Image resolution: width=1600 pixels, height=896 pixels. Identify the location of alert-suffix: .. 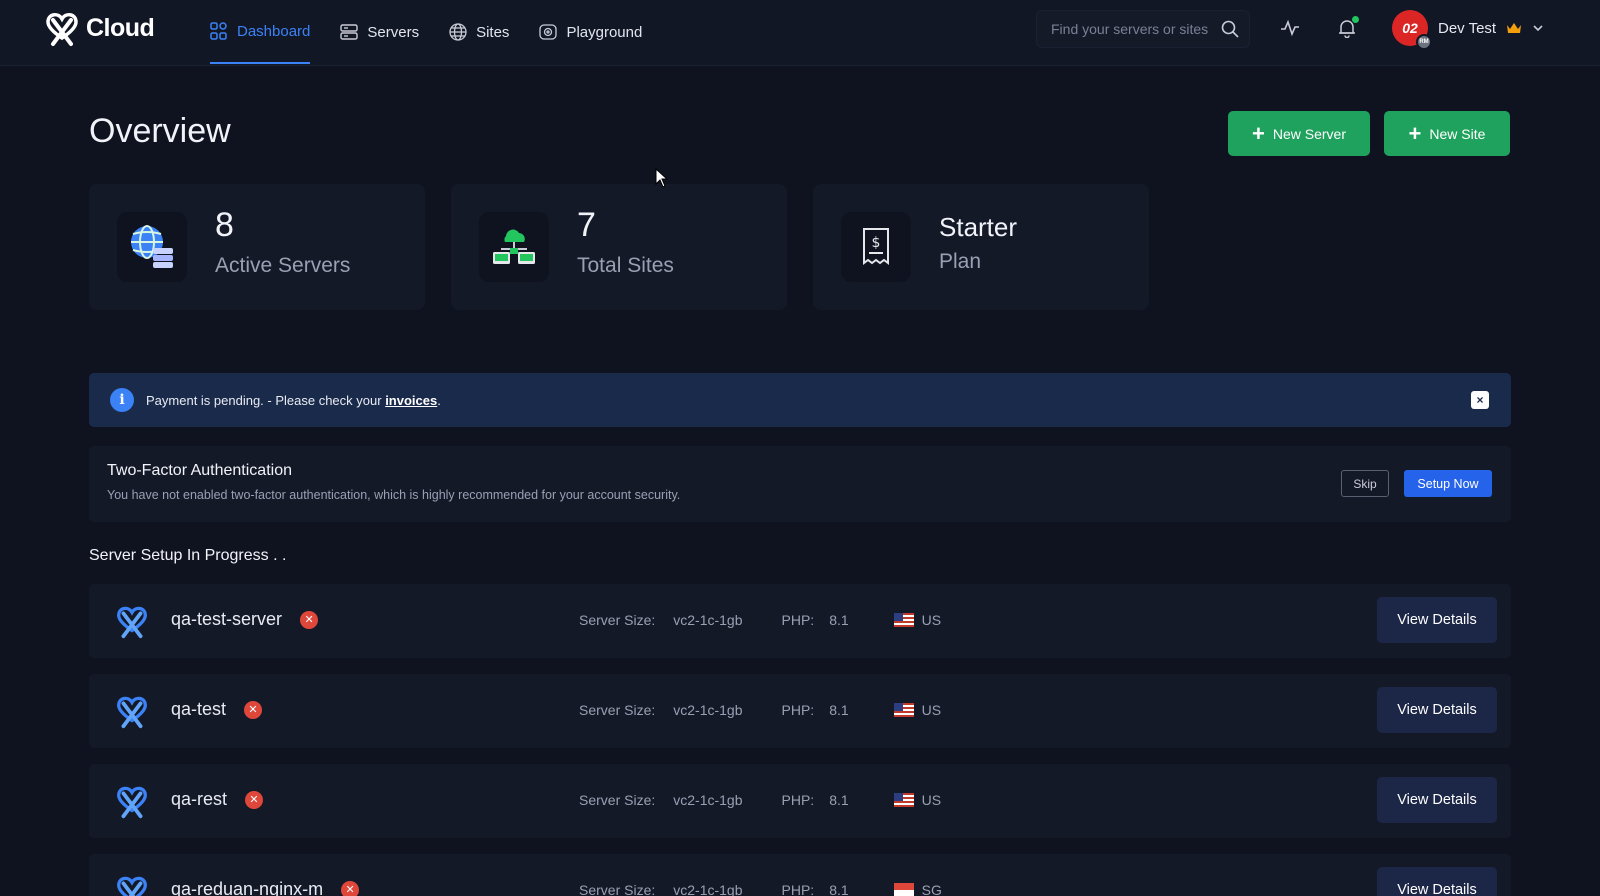
(439, 400).